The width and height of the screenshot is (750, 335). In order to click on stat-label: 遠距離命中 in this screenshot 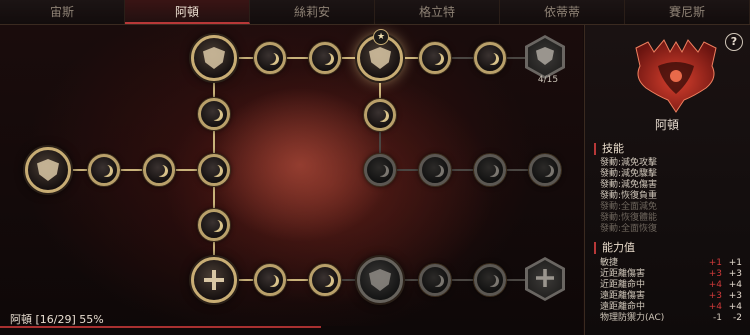, I will do `click(623, 307)`.